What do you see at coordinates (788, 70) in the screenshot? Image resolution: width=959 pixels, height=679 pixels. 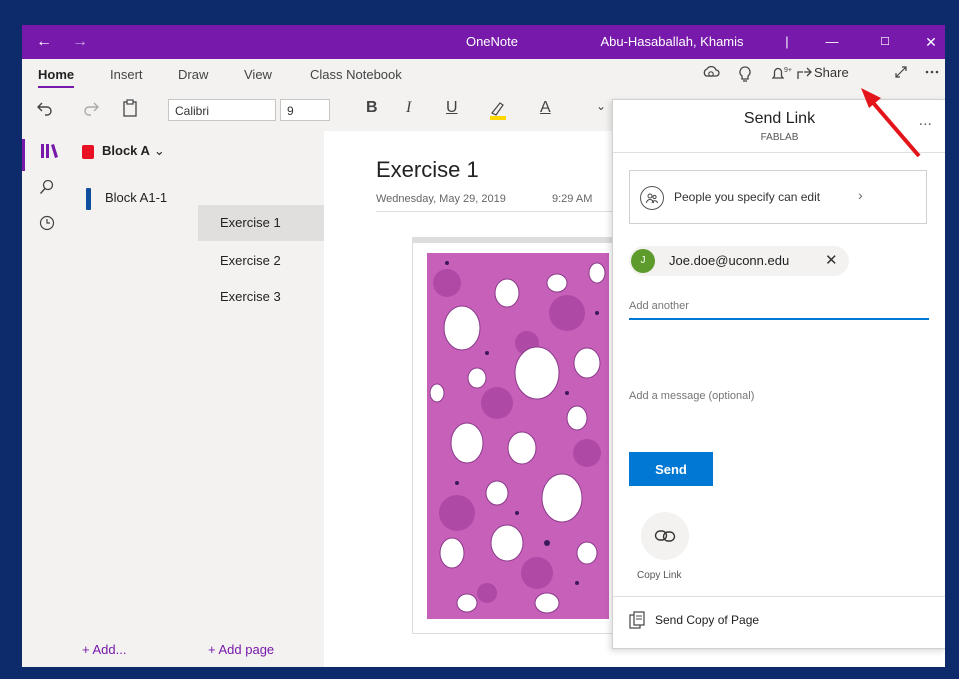 I see `svg-text: 9+` at bounding box center [788, 70].